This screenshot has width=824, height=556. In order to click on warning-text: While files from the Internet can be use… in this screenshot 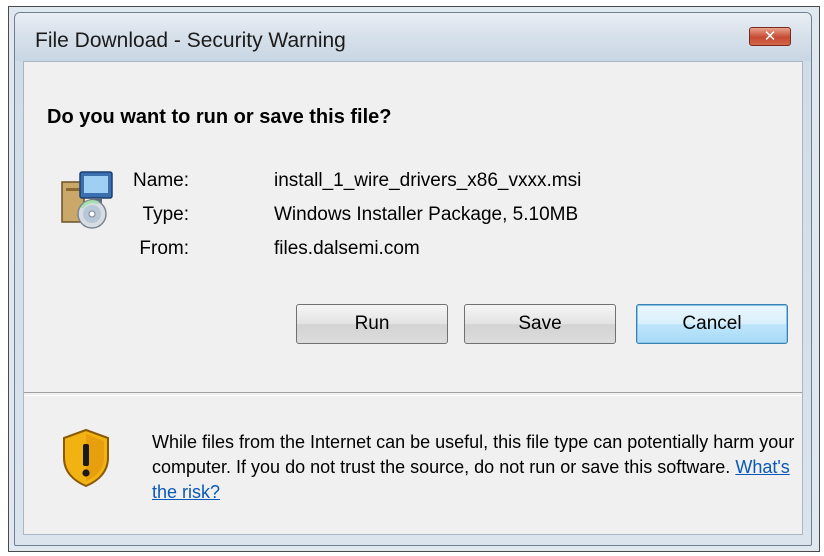, I will do `click(473, 454)`.